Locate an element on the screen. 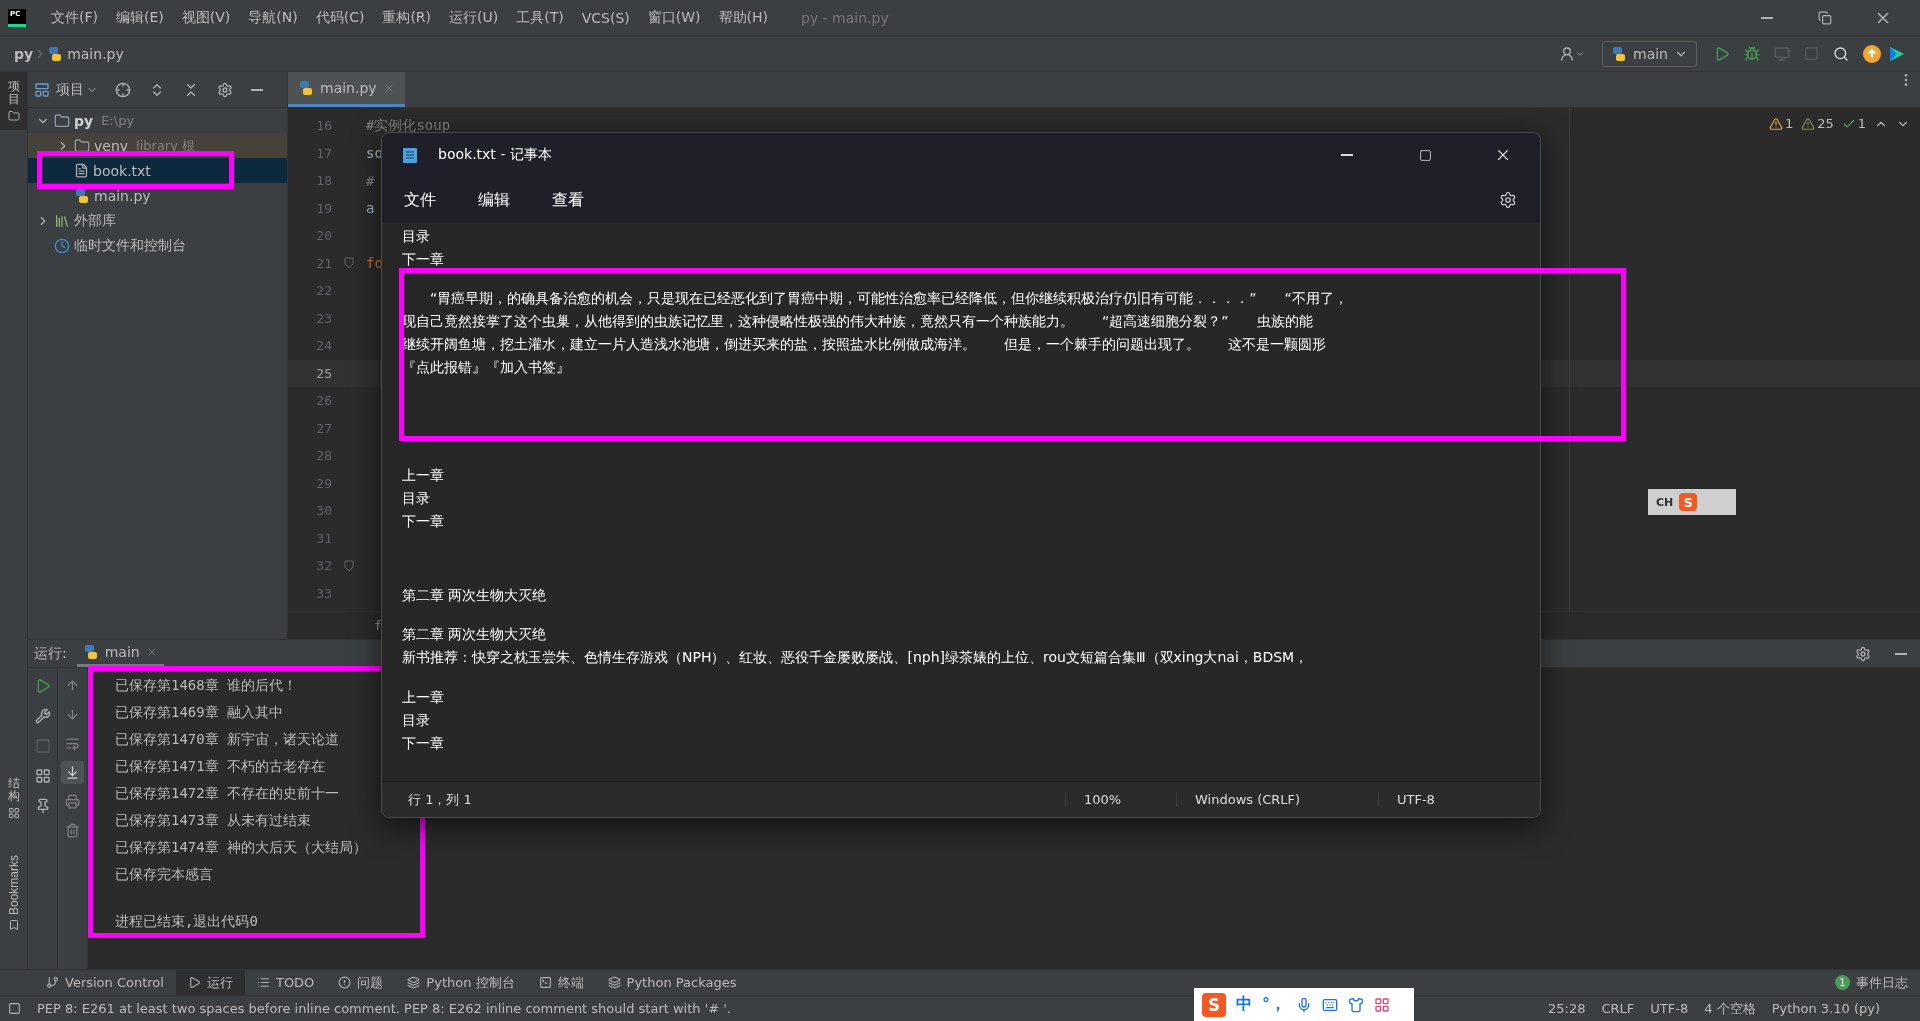 The height and width of the screenshot is (1021, 1920). terminal-icon is located at coordinates (545, 982).